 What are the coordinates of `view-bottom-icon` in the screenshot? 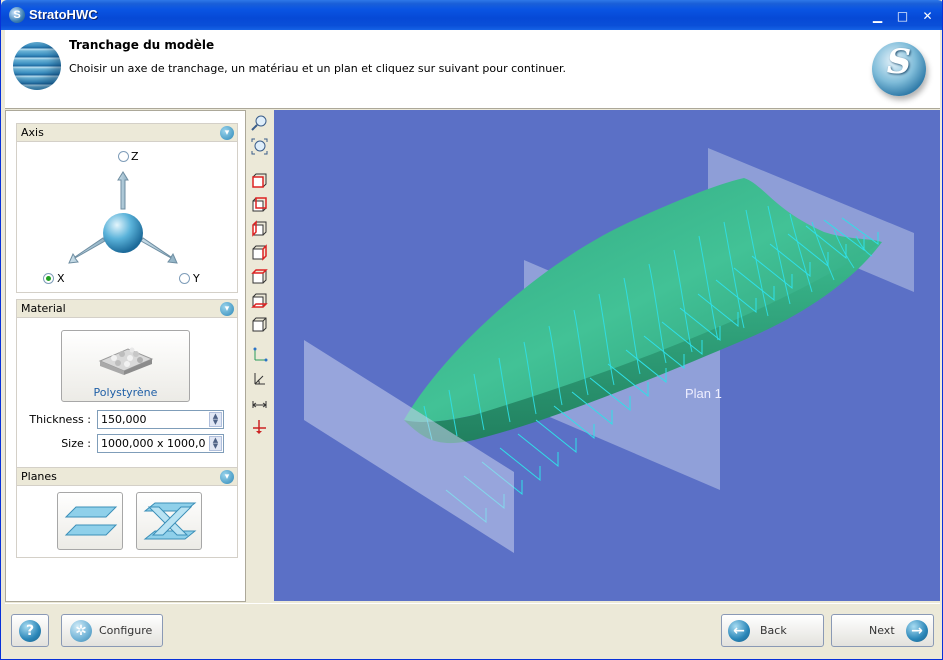 It's located at (259, 300).